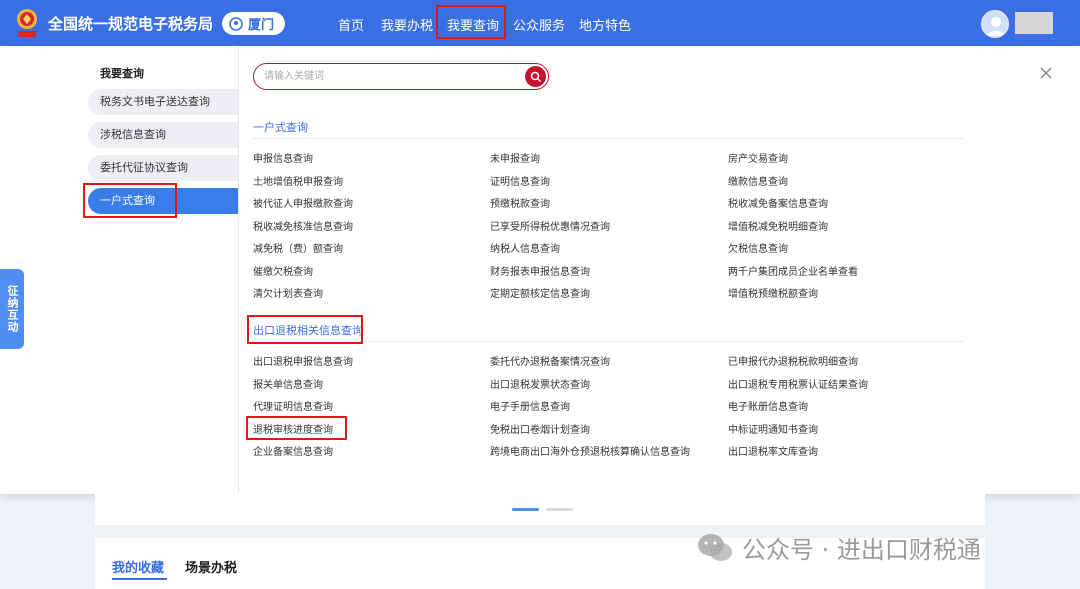 Image resolution: width=1080 pixels, height=589 pixels. What do you see at coordinates (471, 22) in the screenshot?
I see `nav-highlight-box` at bounding box center [471, 22].